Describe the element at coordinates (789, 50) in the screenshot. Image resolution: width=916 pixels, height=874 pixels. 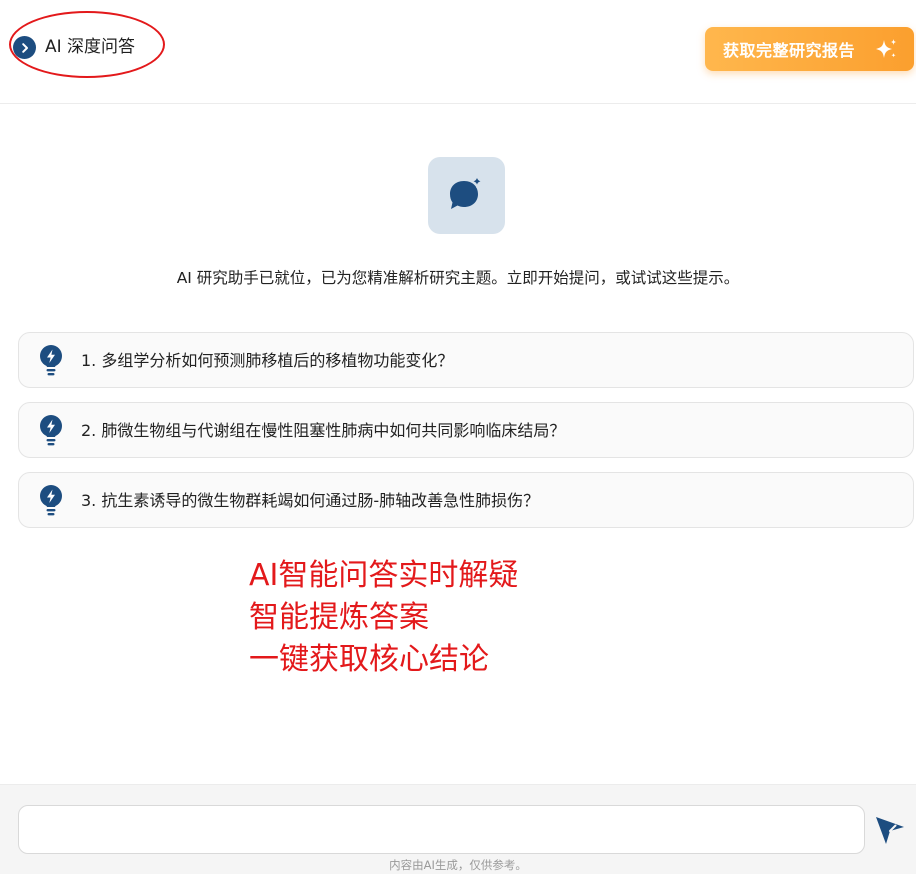
I see `report-button-label: 获取完整研究报告` at that location.